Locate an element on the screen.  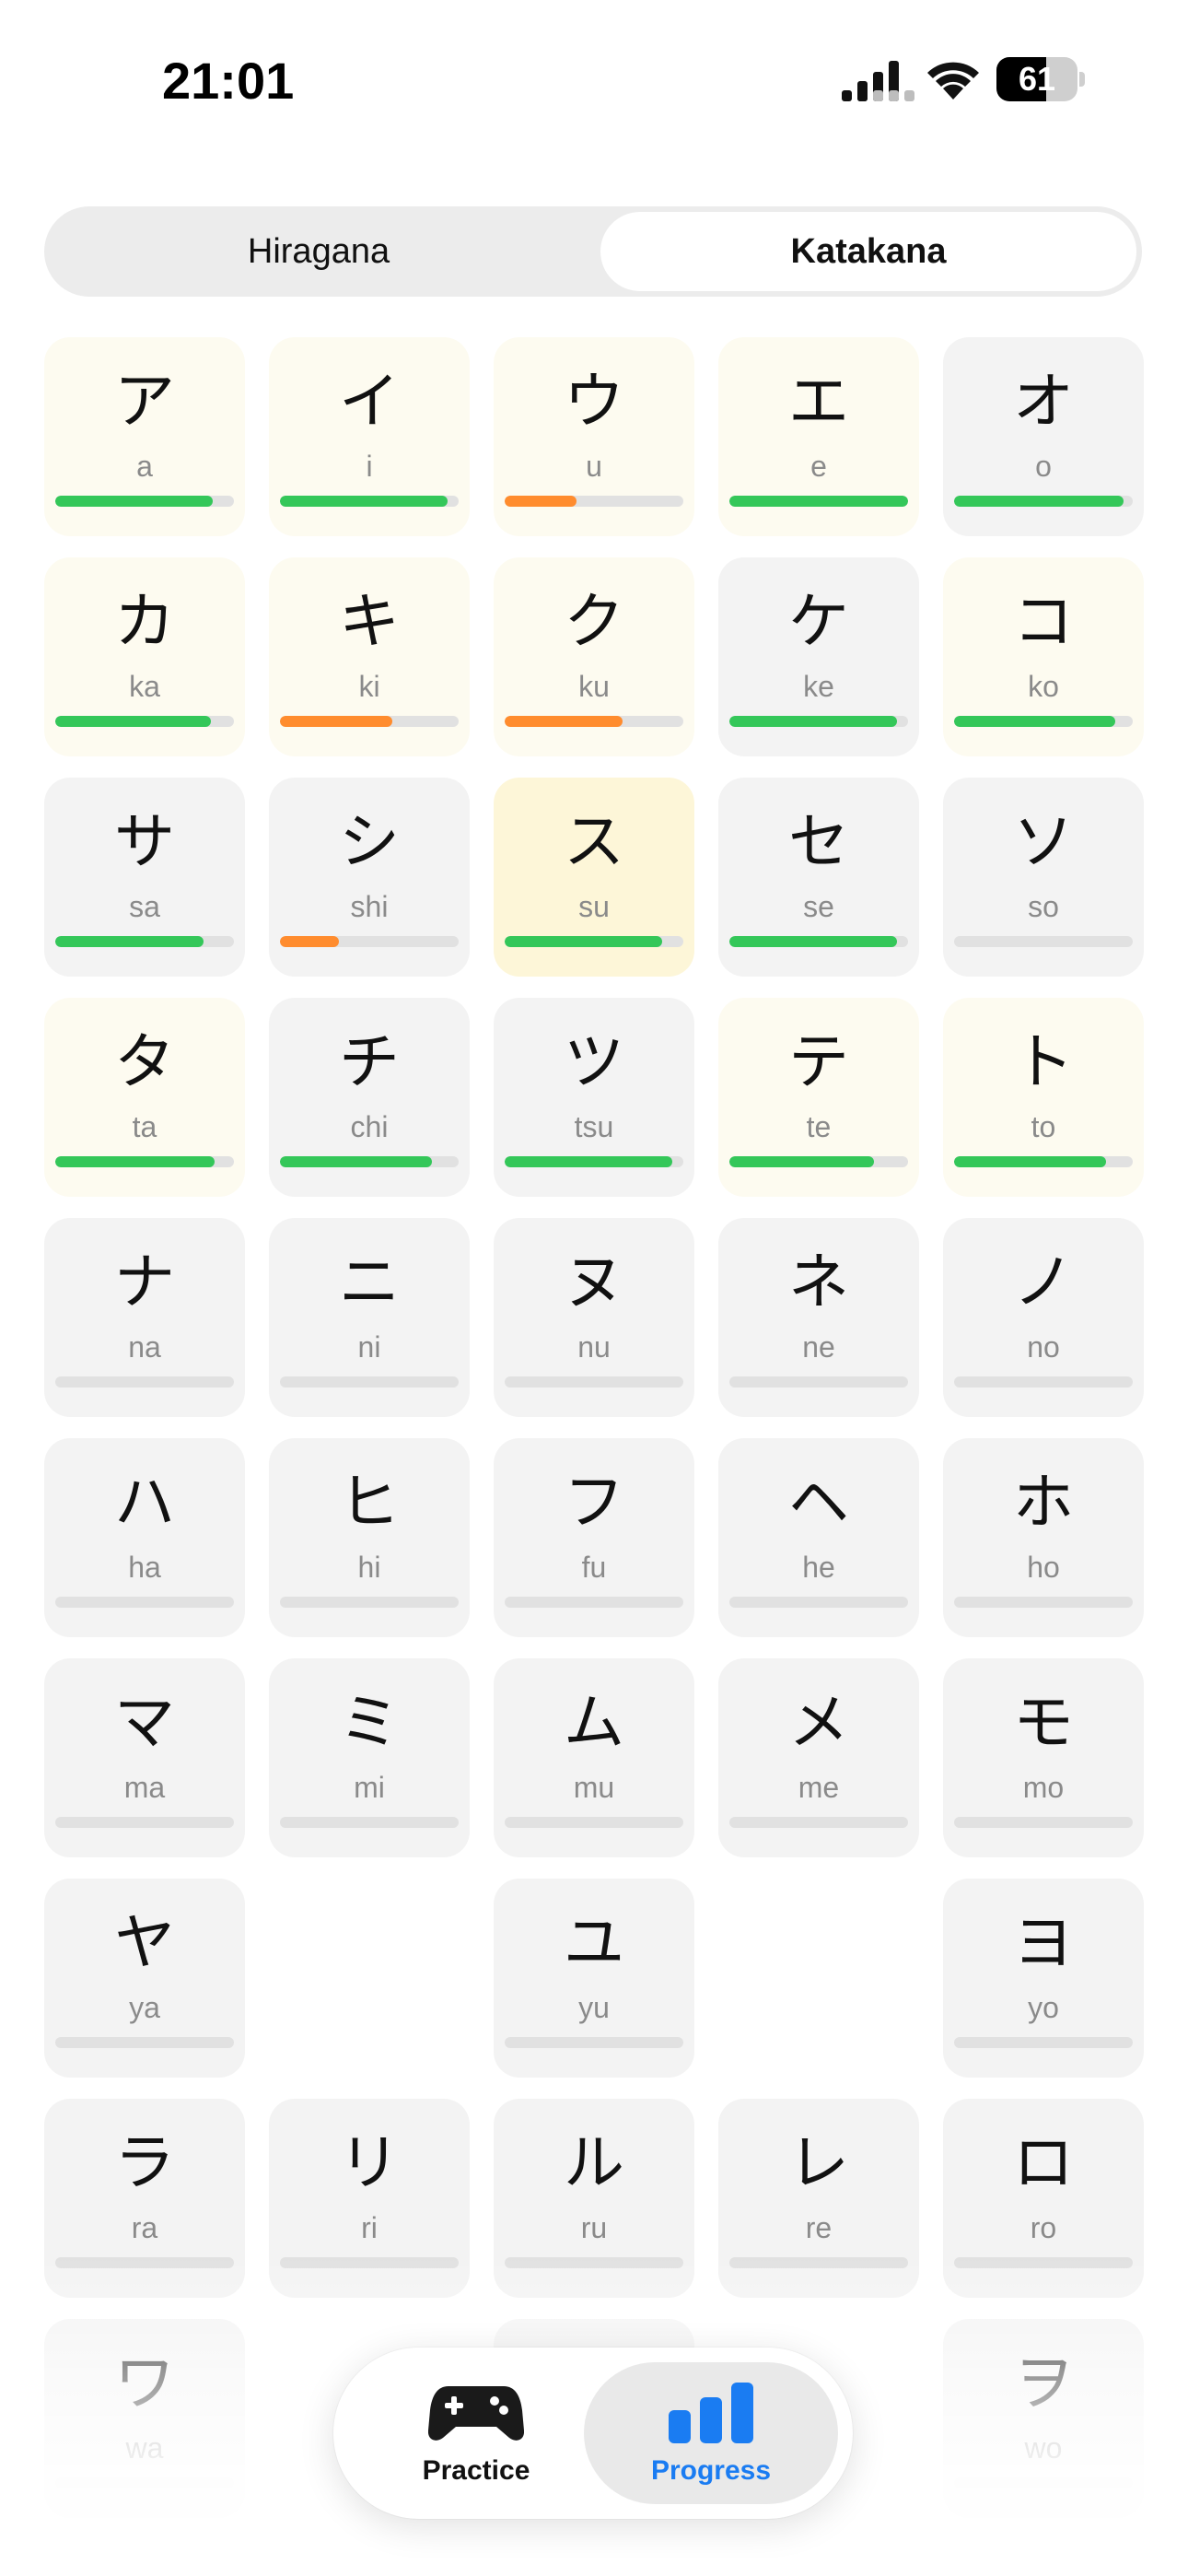
kana-card-ko: コ ko is located at coordinates (1043, 656).